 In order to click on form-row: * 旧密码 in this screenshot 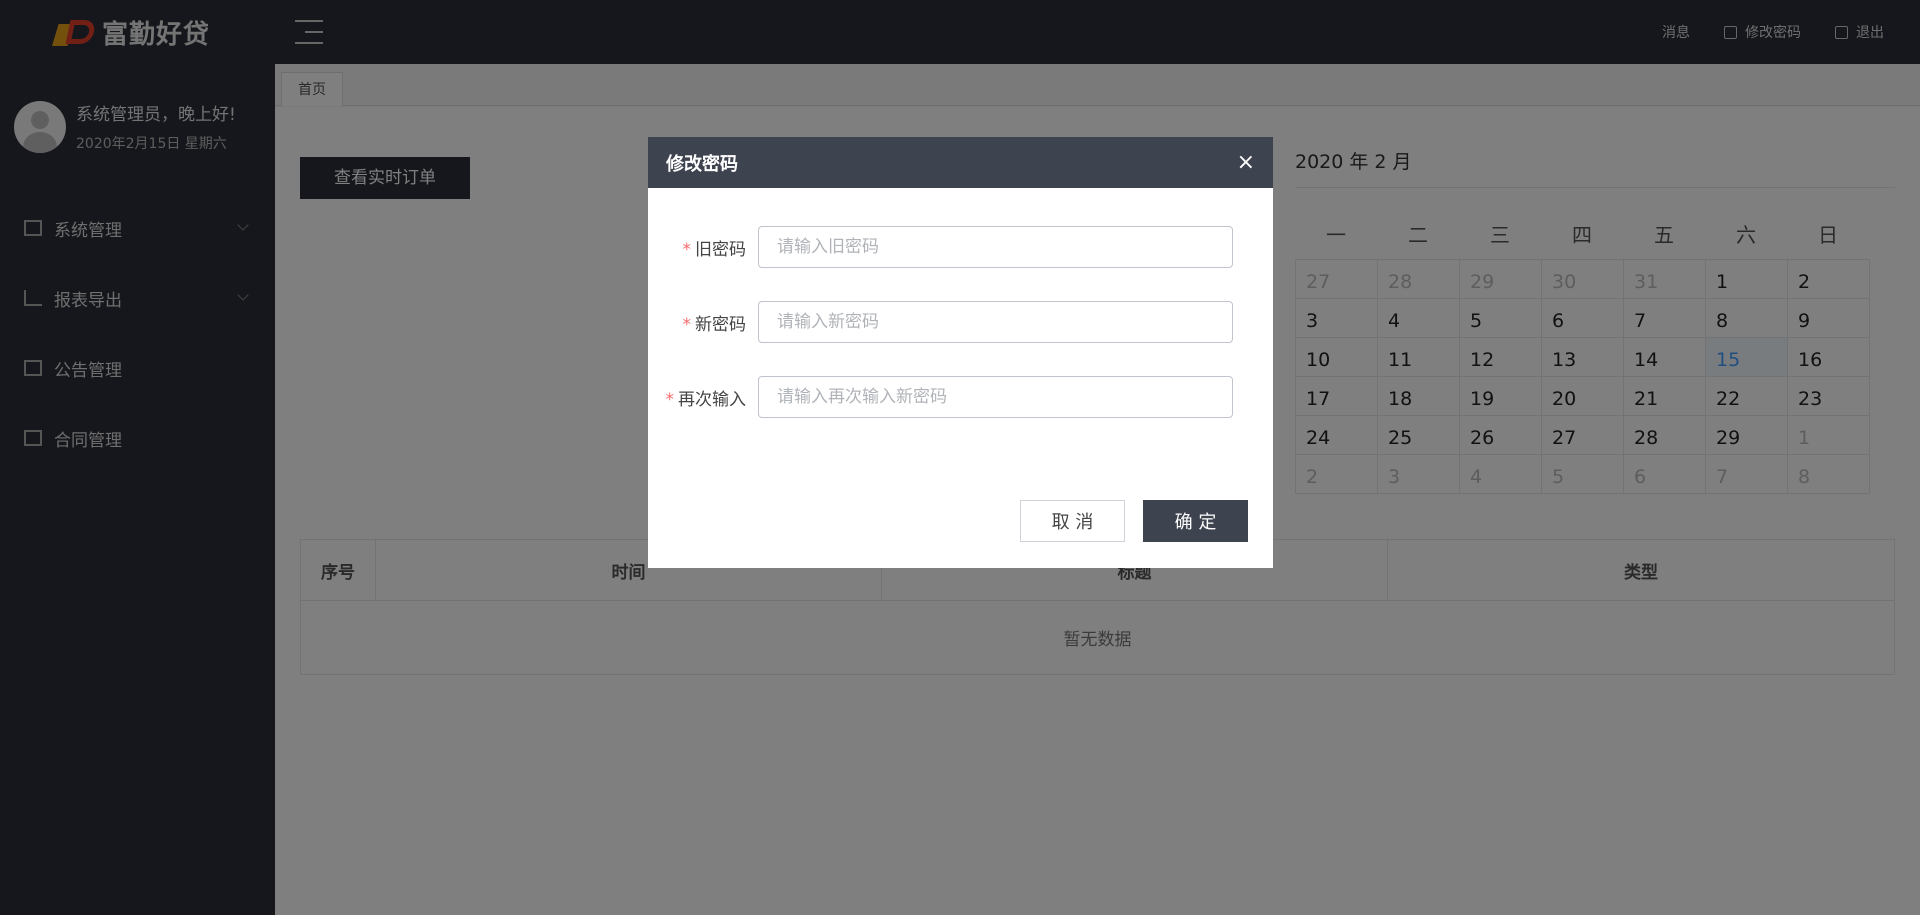, I will do `click(960, 247)`.